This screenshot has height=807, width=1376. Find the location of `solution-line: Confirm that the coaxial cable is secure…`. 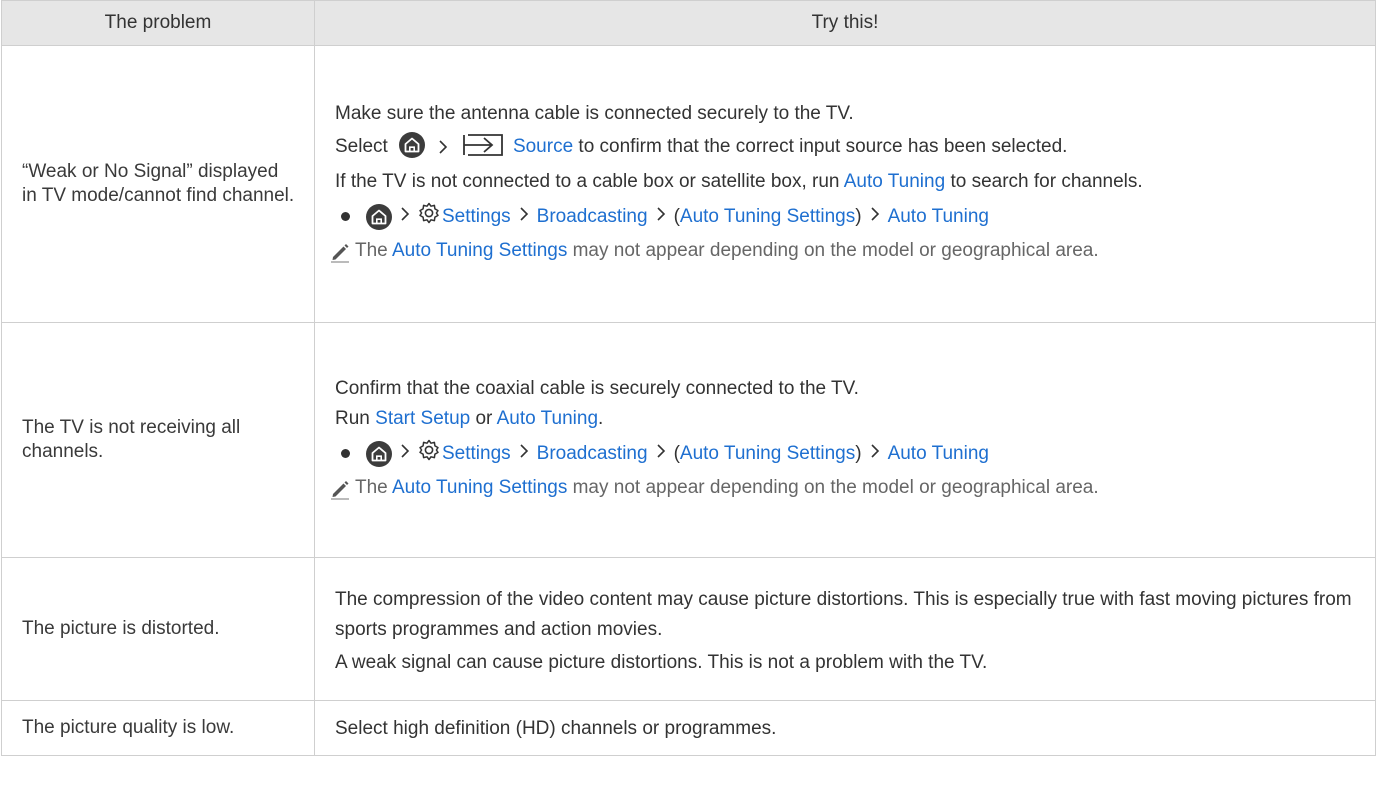

solution-line: Confirm that the coaxial cable is secure… is located at coordinates (597, 388).